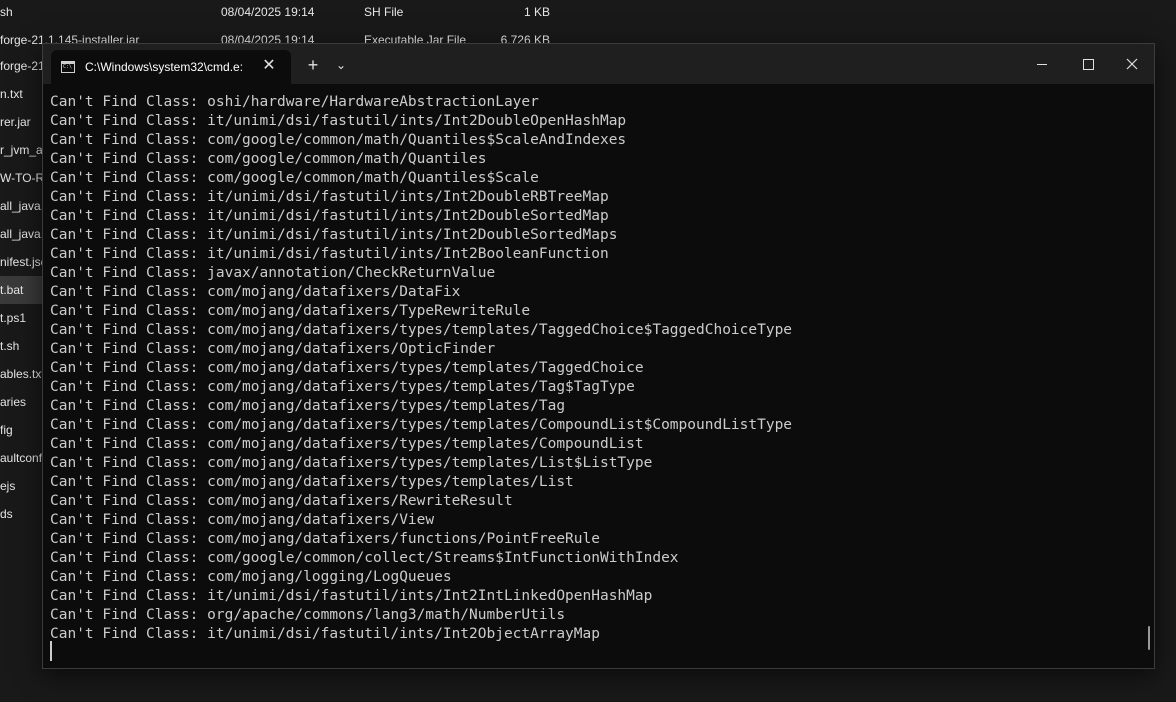  What do you see at coordinates (21, 458) in the screenshot?
I see `file-item: aultconf` at bounding box center [21, 458].